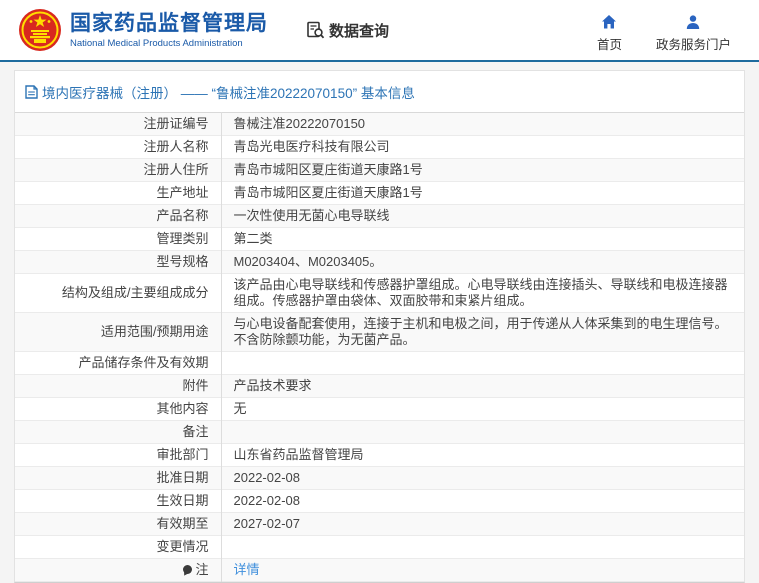  What do you see at coordinates (267, 523) in the screenshot?
I see `row-value: 2027-02-07` at bounding box center [267, 523].